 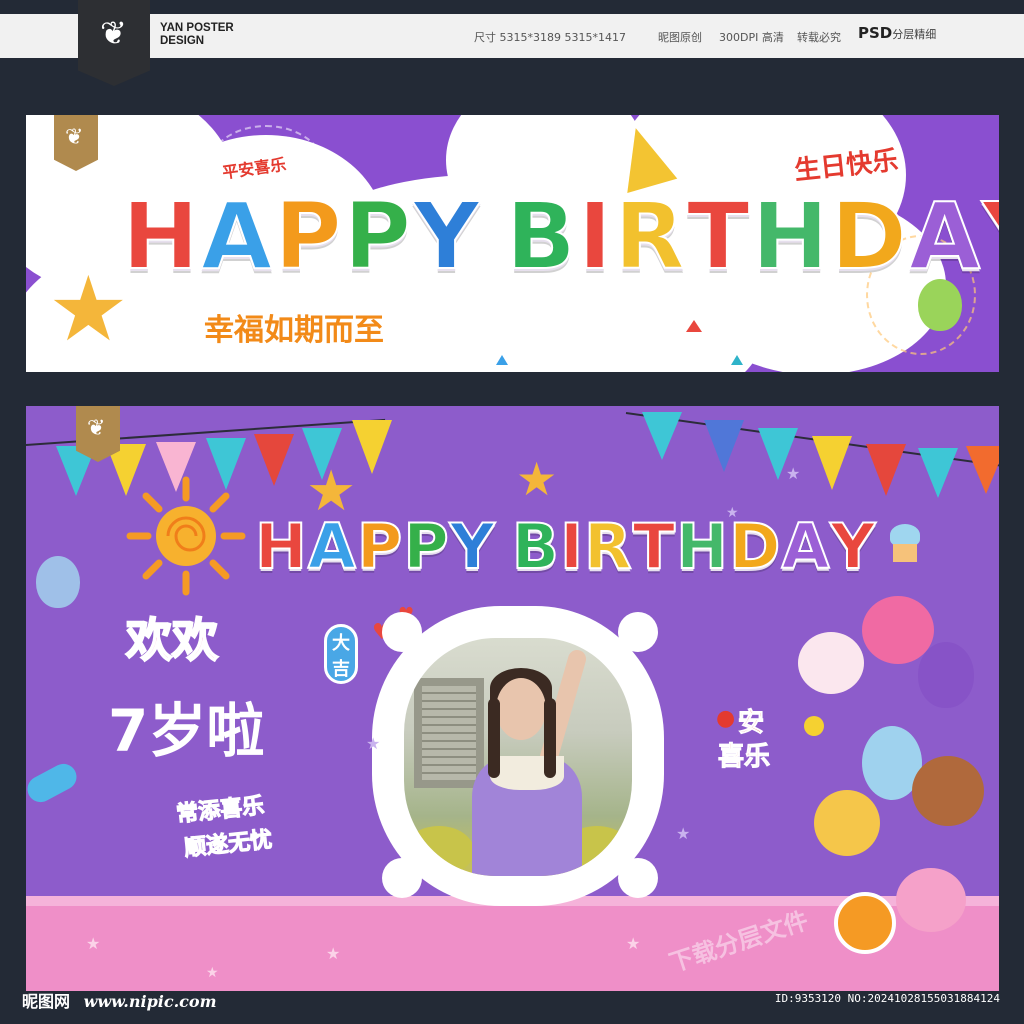 What do you see at coordinates (54, 783) in the screenshot?
I see `candy-icon` at bounding box center [54, 783].